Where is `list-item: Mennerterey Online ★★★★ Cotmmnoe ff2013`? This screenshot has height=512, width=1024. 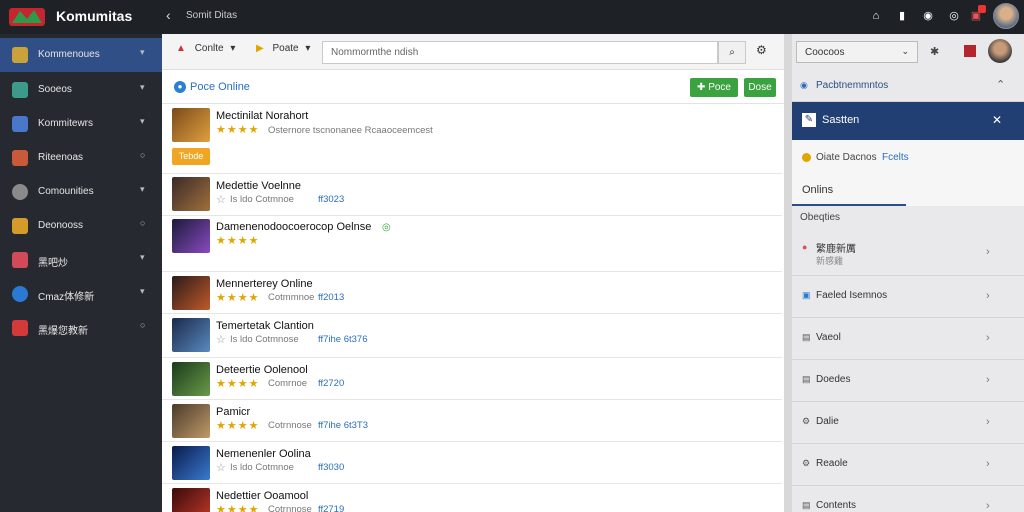 list-item: Mennerterey Online ★★★★ Cotmmnoe ff2013 is located at coordinates (472, 293).